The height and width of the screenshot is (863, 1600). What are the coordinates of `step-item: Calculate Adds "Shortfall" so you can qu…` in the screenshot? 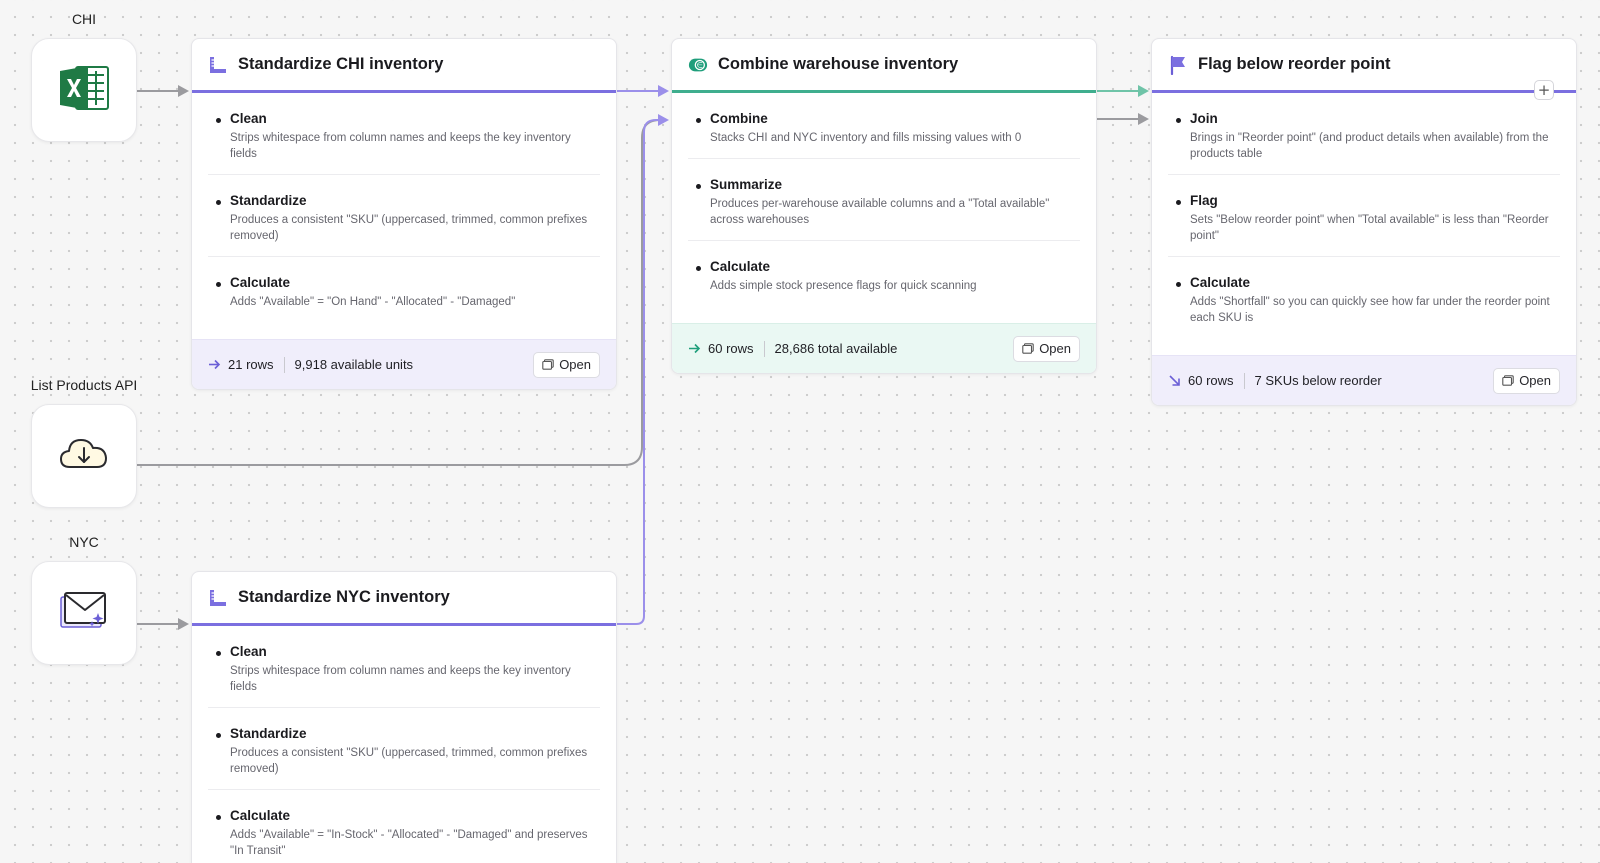 It's located at (1364, 297).